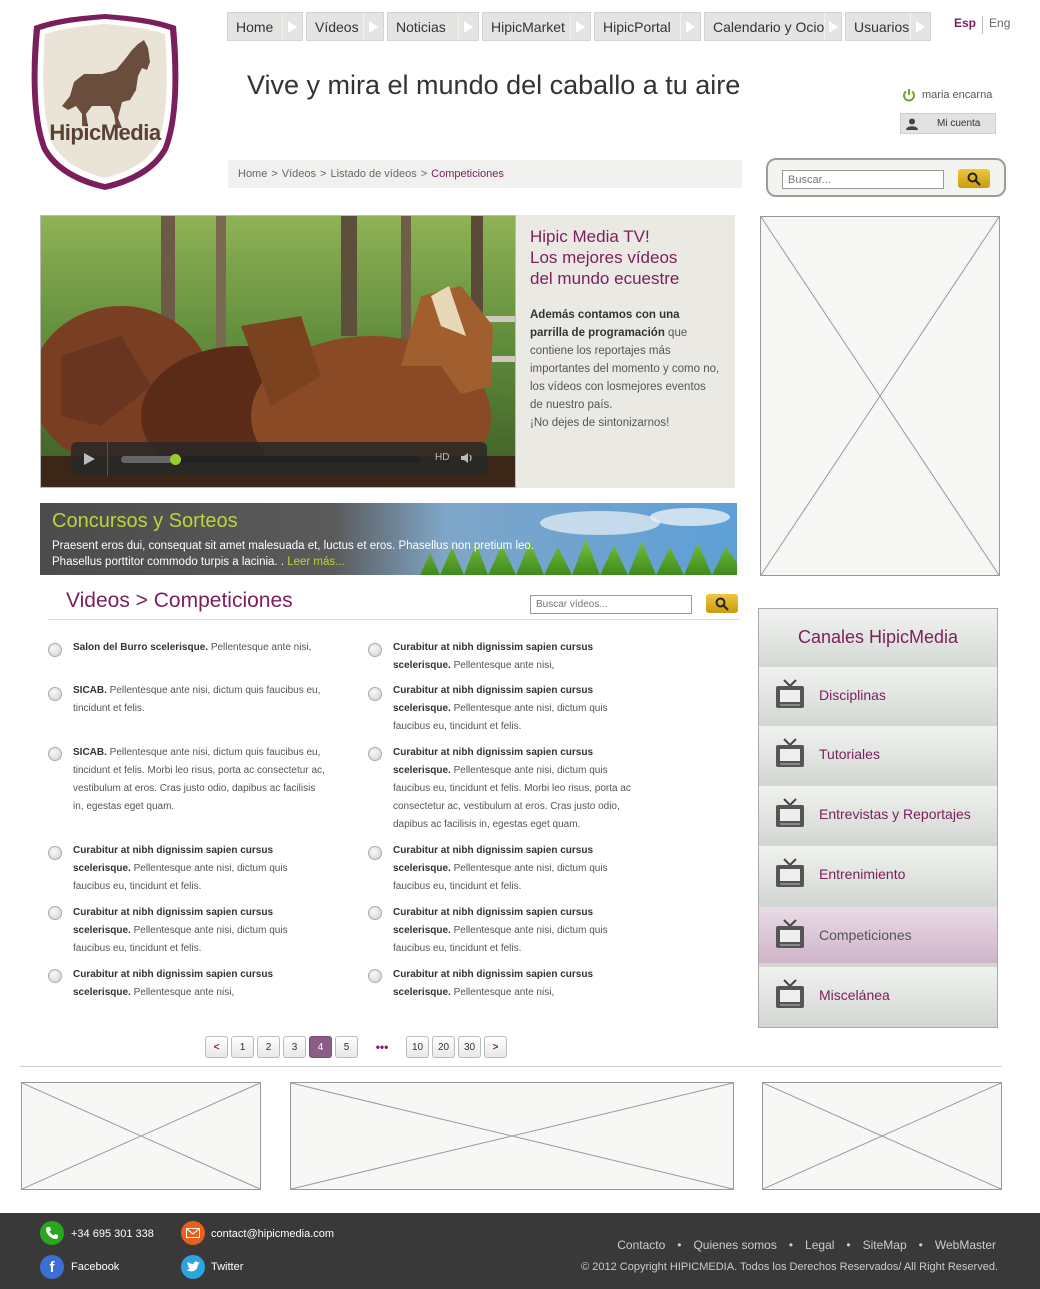 The width and height of the screenshot is (1040, 1289). I want to click on channel-tutoriales: Tutoriales, so click(878, 754).